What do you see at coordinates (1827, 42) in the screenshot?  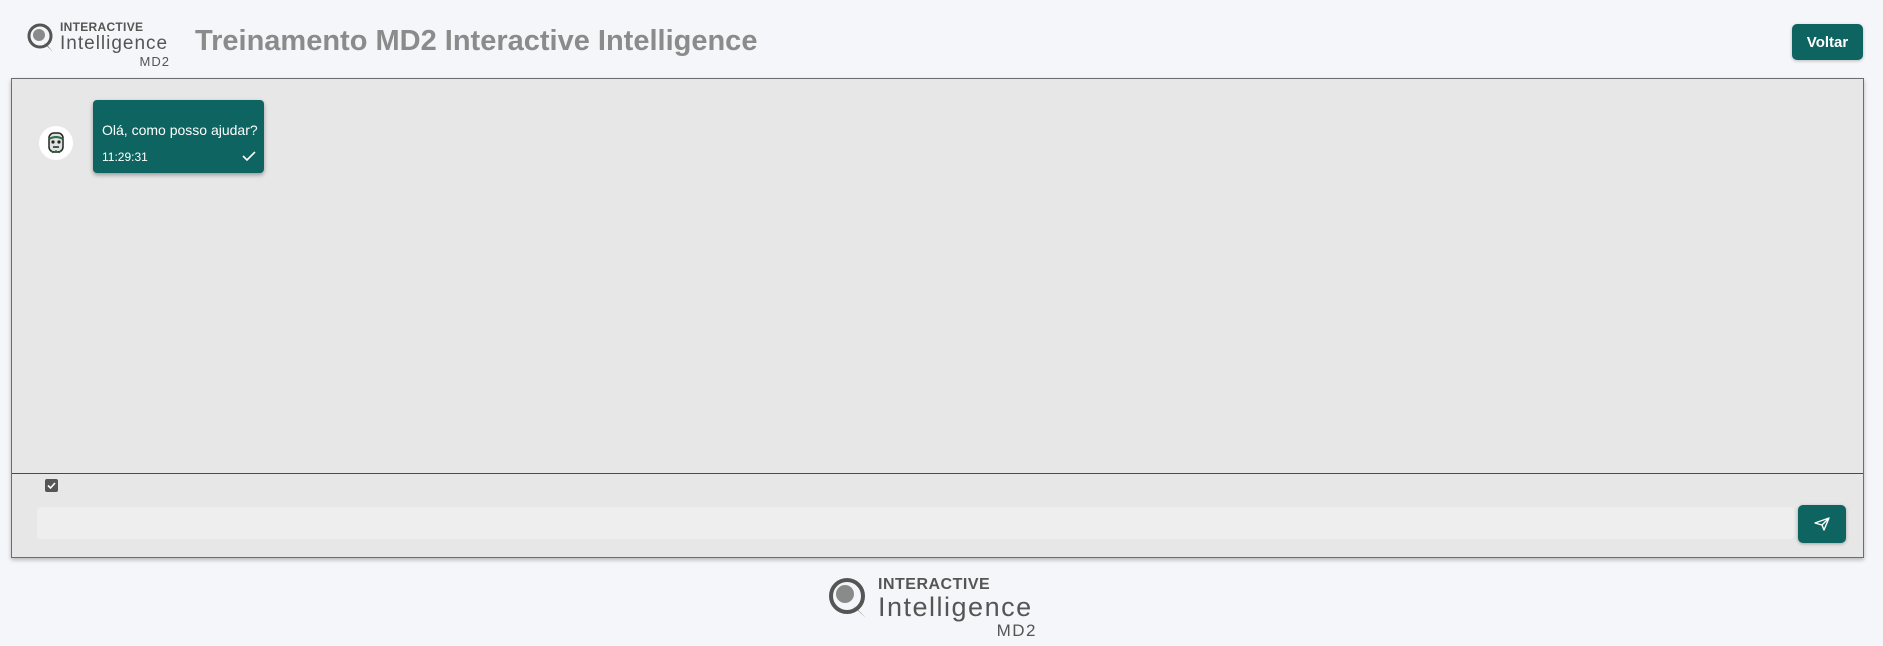 I see `back-button: Voltar` at bounding box center [1827, 42].